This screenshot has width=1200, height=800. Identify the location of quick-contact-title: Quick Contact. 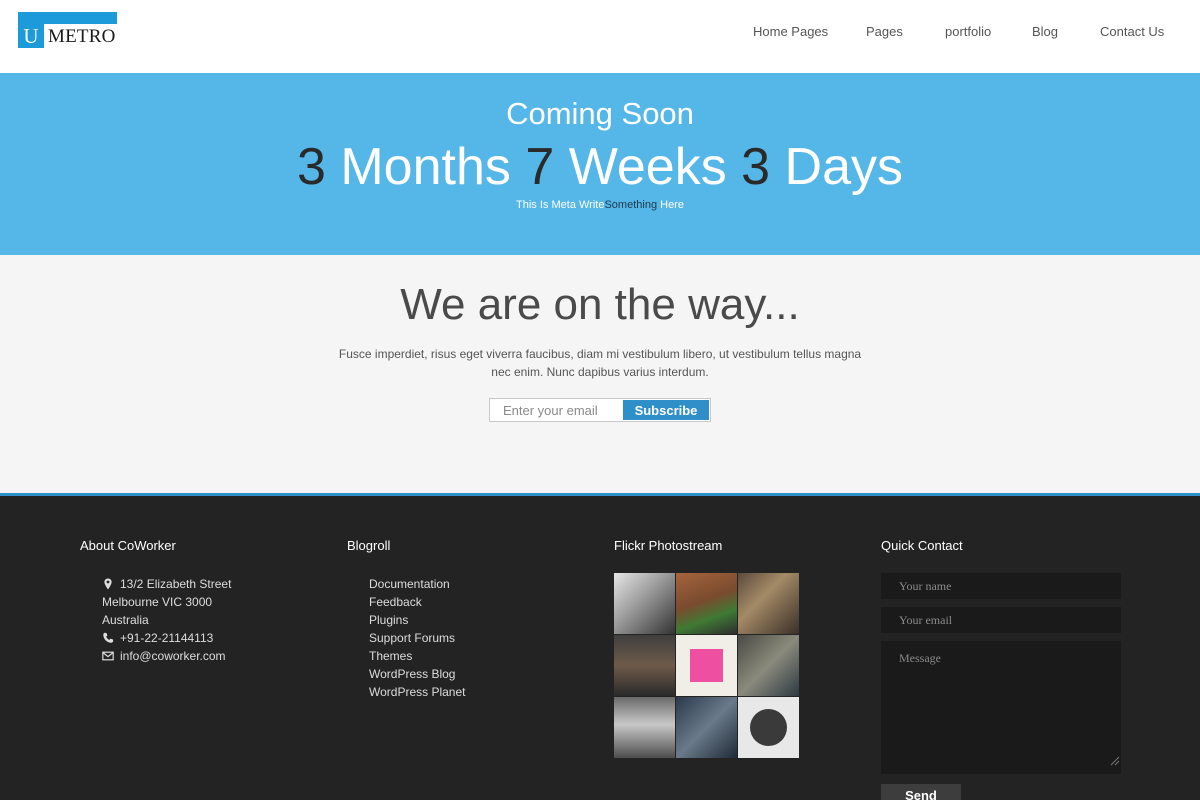
(922, 545).